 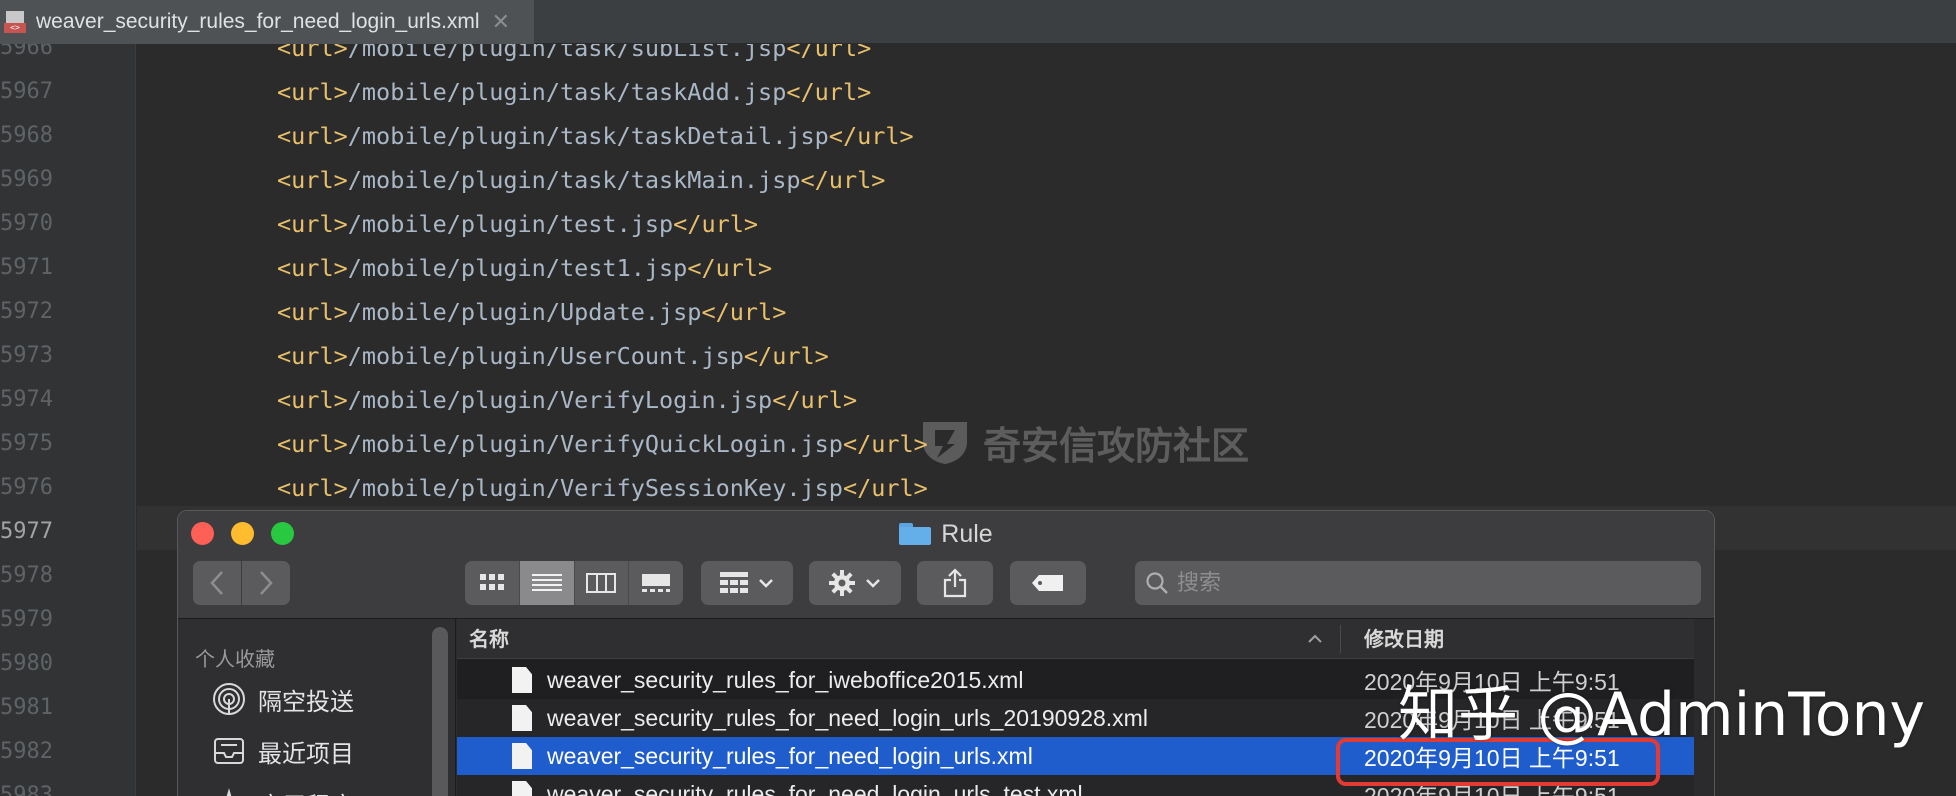 I want to click on tag-icon, so click(x=1047, y=583).